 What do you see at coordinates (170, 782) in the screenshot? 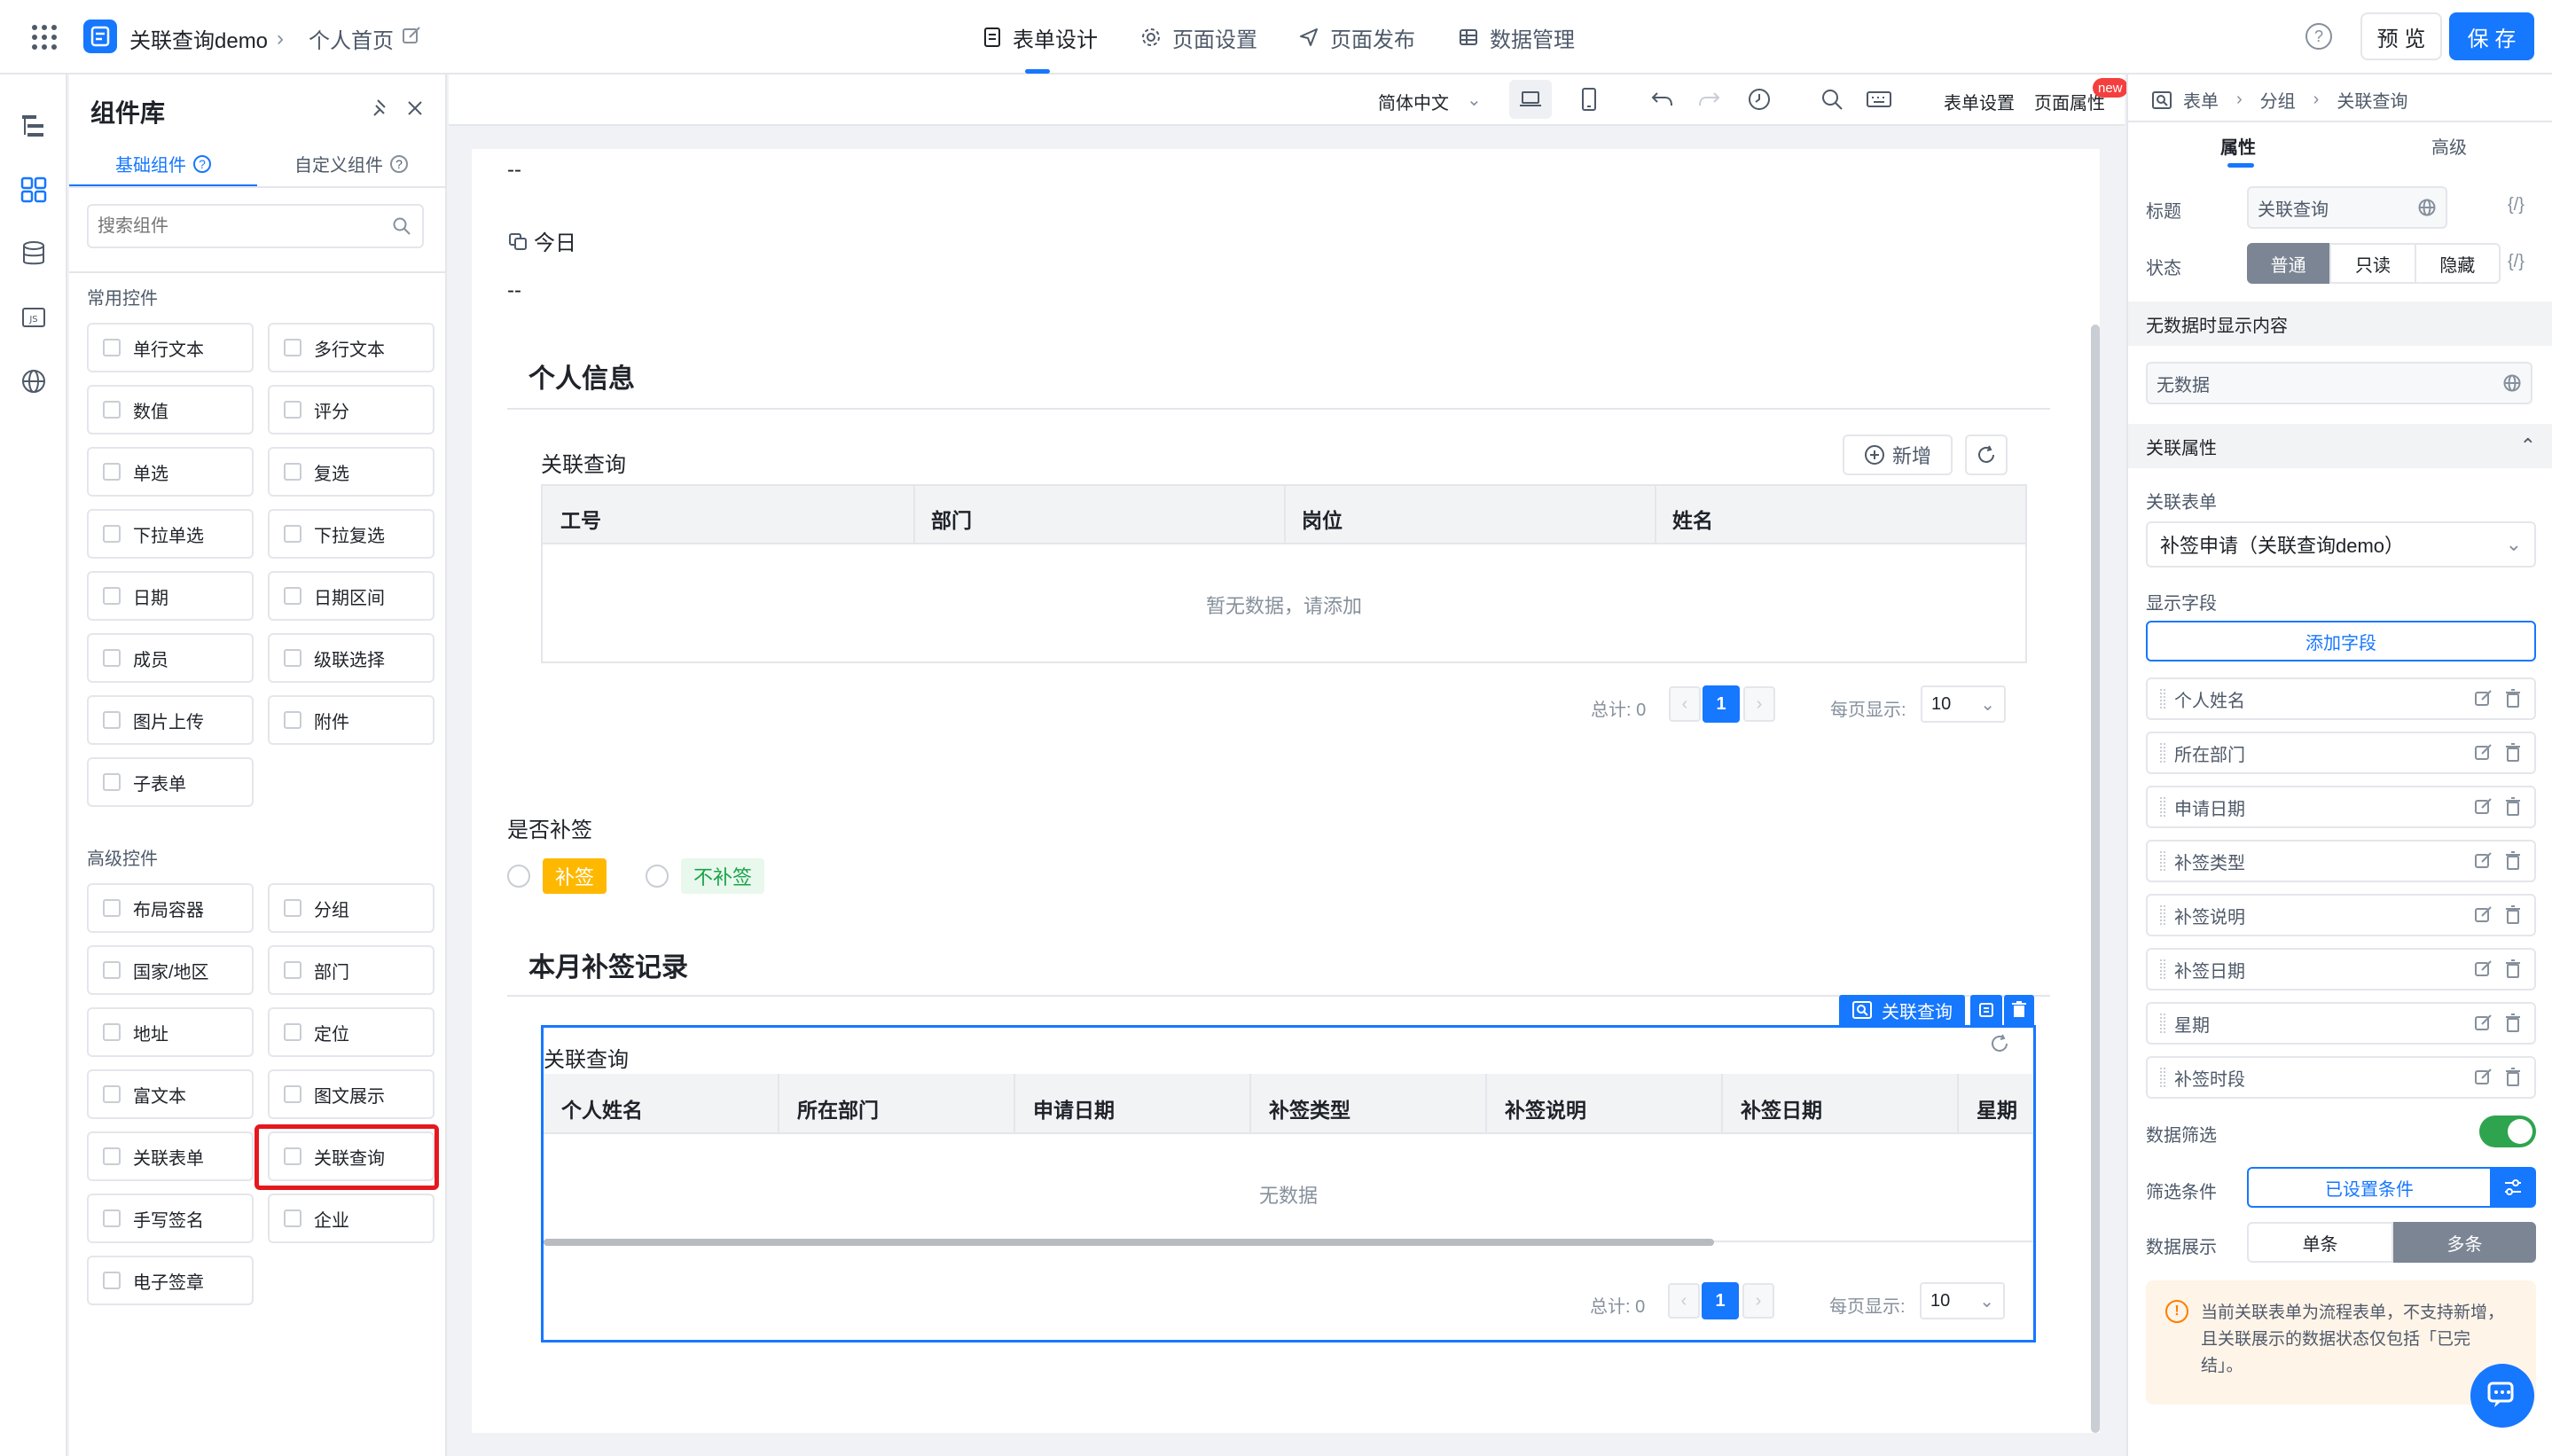
I see `common-component-item: 子表单` at bounding box center [170, 782].